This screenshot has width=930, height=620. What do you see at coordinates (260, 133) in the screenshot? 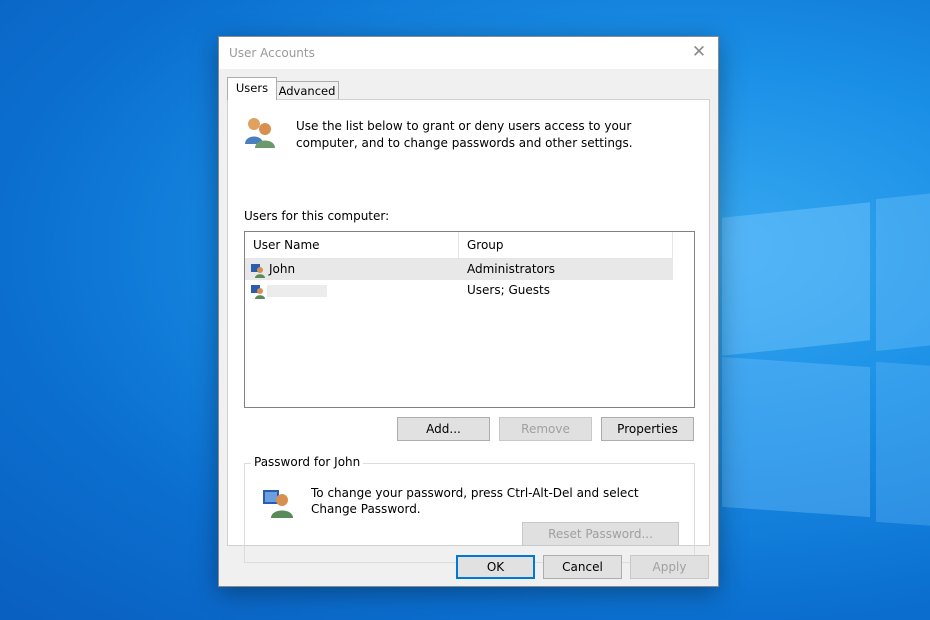
I see `users-icon` at bounding box center [260, 133].